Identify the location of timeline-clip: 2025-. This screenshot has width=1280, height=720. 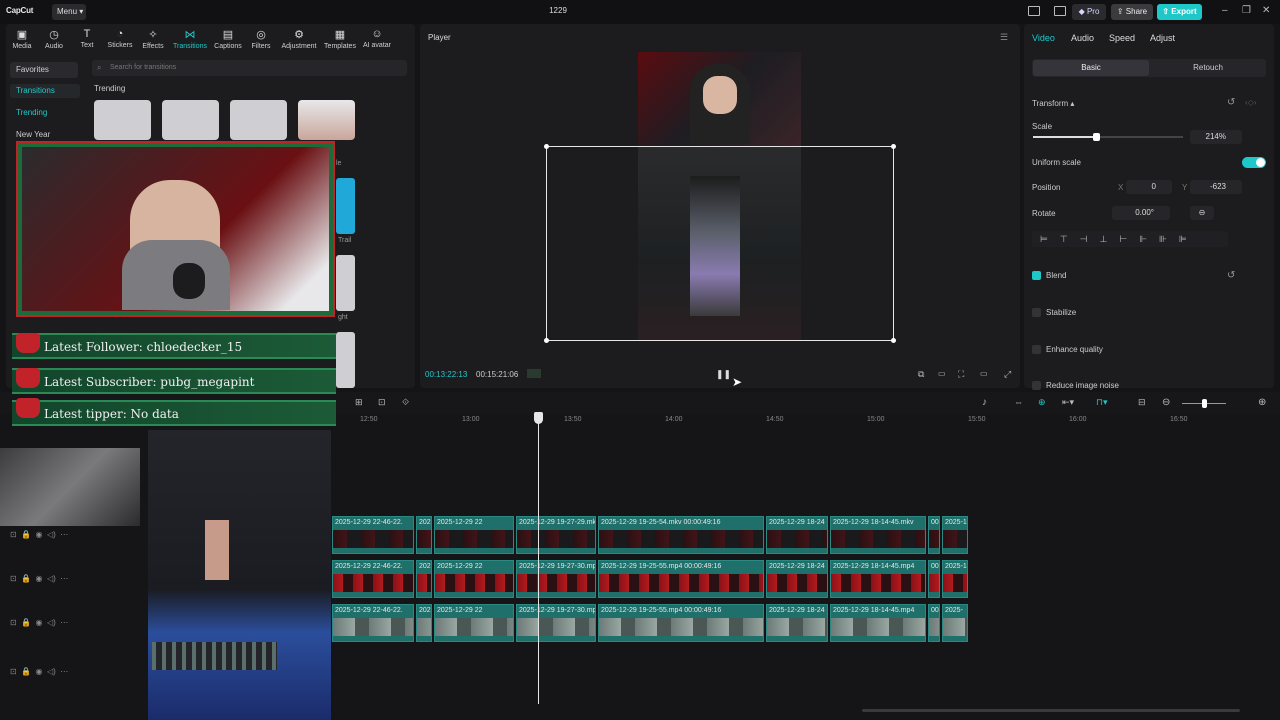
(955, 623).